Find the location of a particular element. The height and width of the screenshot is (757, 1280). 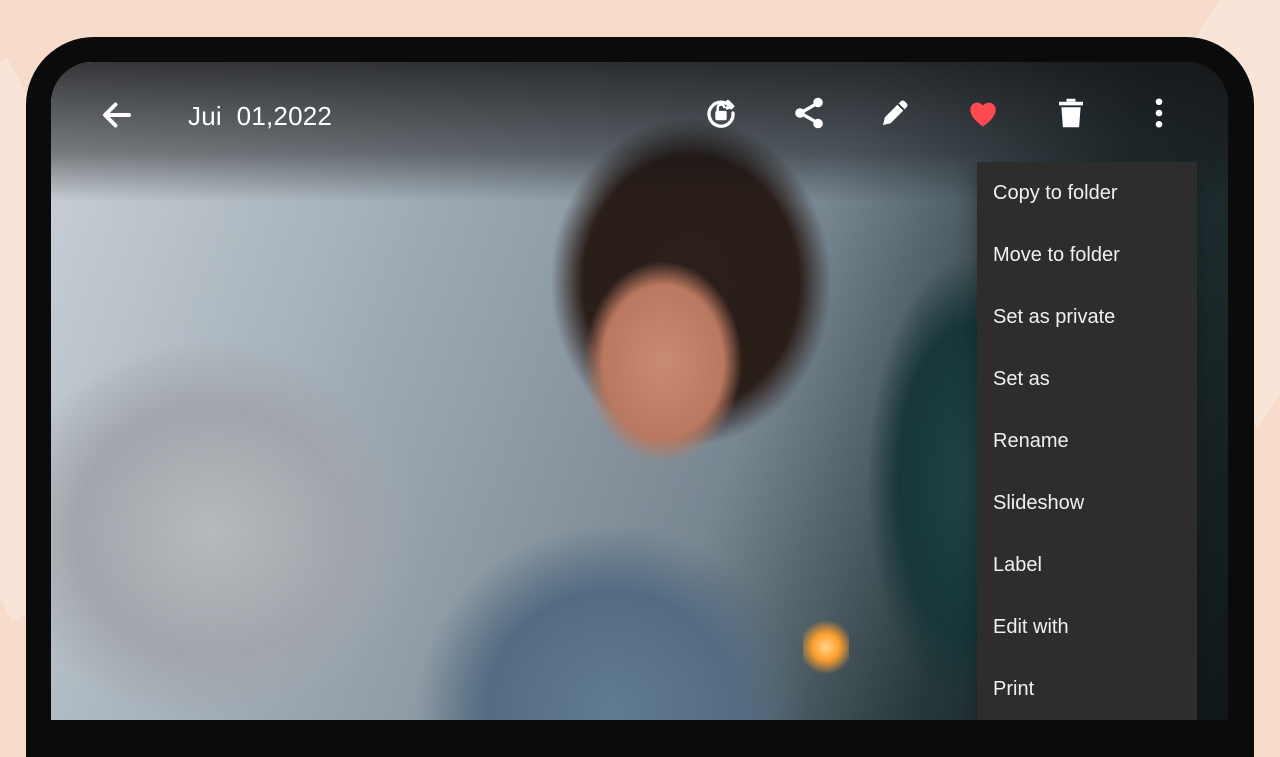

back-button is located at coordinates (117, 115).